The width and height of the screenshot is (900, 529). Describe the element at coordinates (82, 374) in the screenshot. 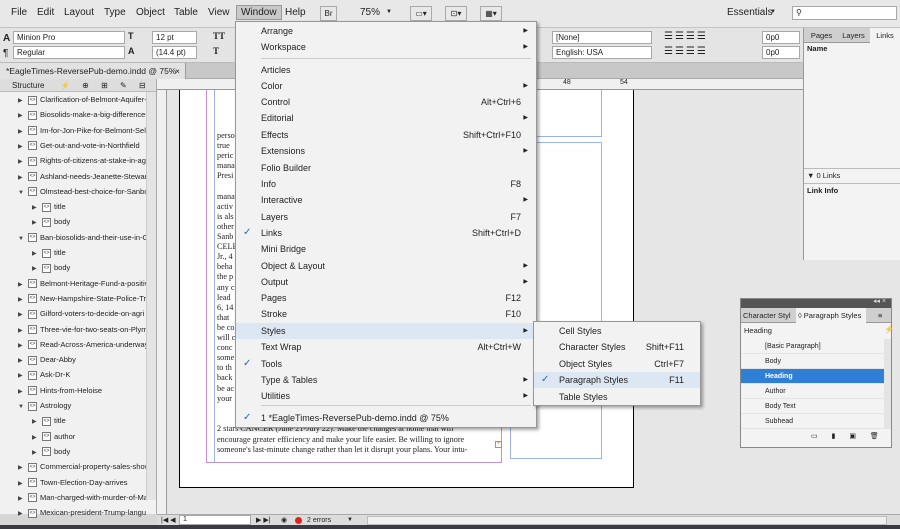

I see `structure-tree-row: ▶ <> Ask-Dr-K` at that location.